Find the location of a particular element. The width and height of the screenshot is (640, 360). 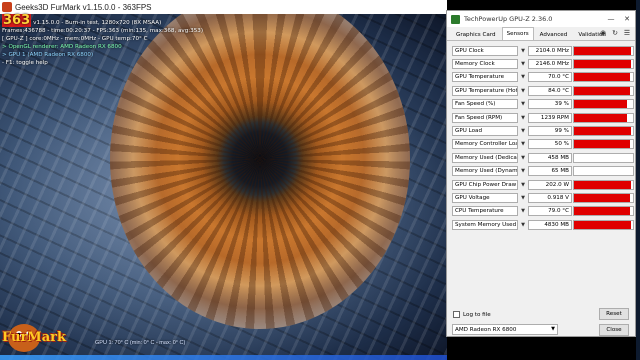

sensor-name: Memory Used (Dedicated) is located at coordinates (485, 157).